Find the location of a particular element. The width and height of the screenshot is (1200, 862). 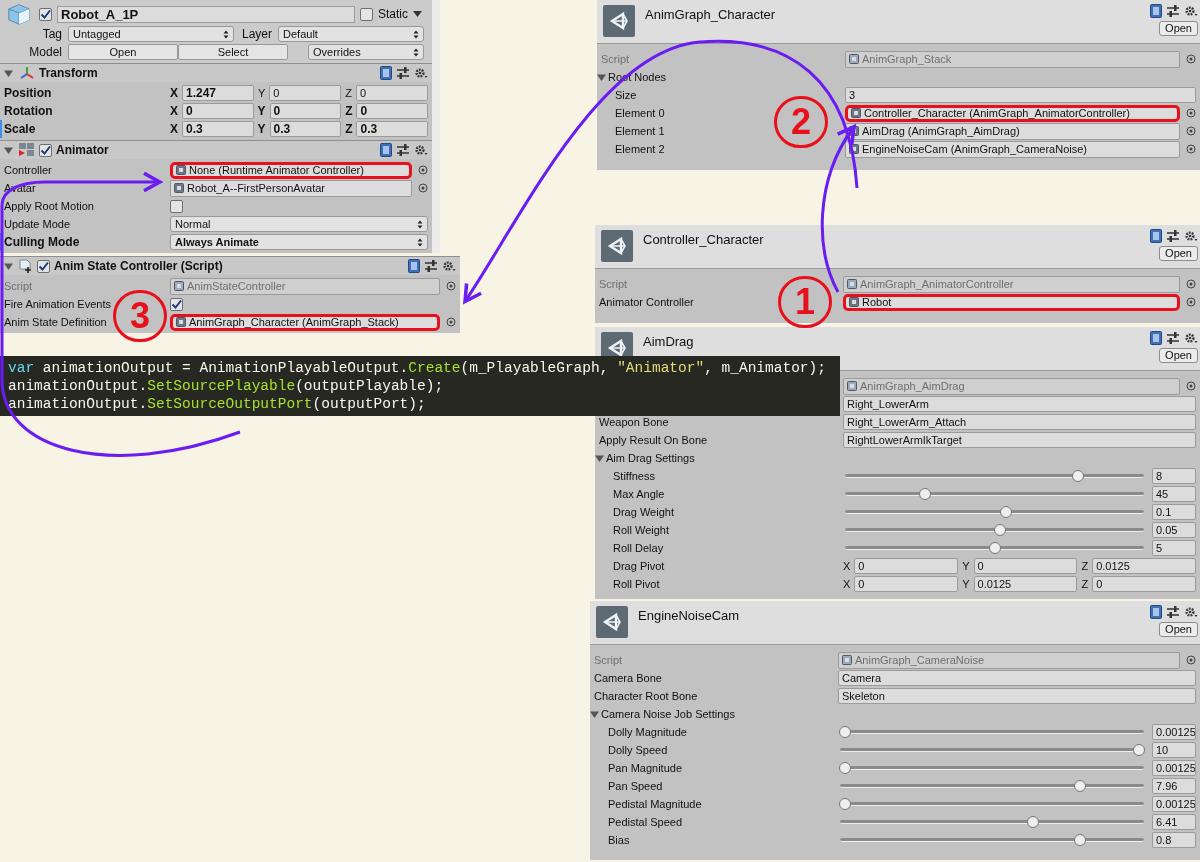

object-field: None (Runtime Animator Controller) is located at coordinates (291, 170).